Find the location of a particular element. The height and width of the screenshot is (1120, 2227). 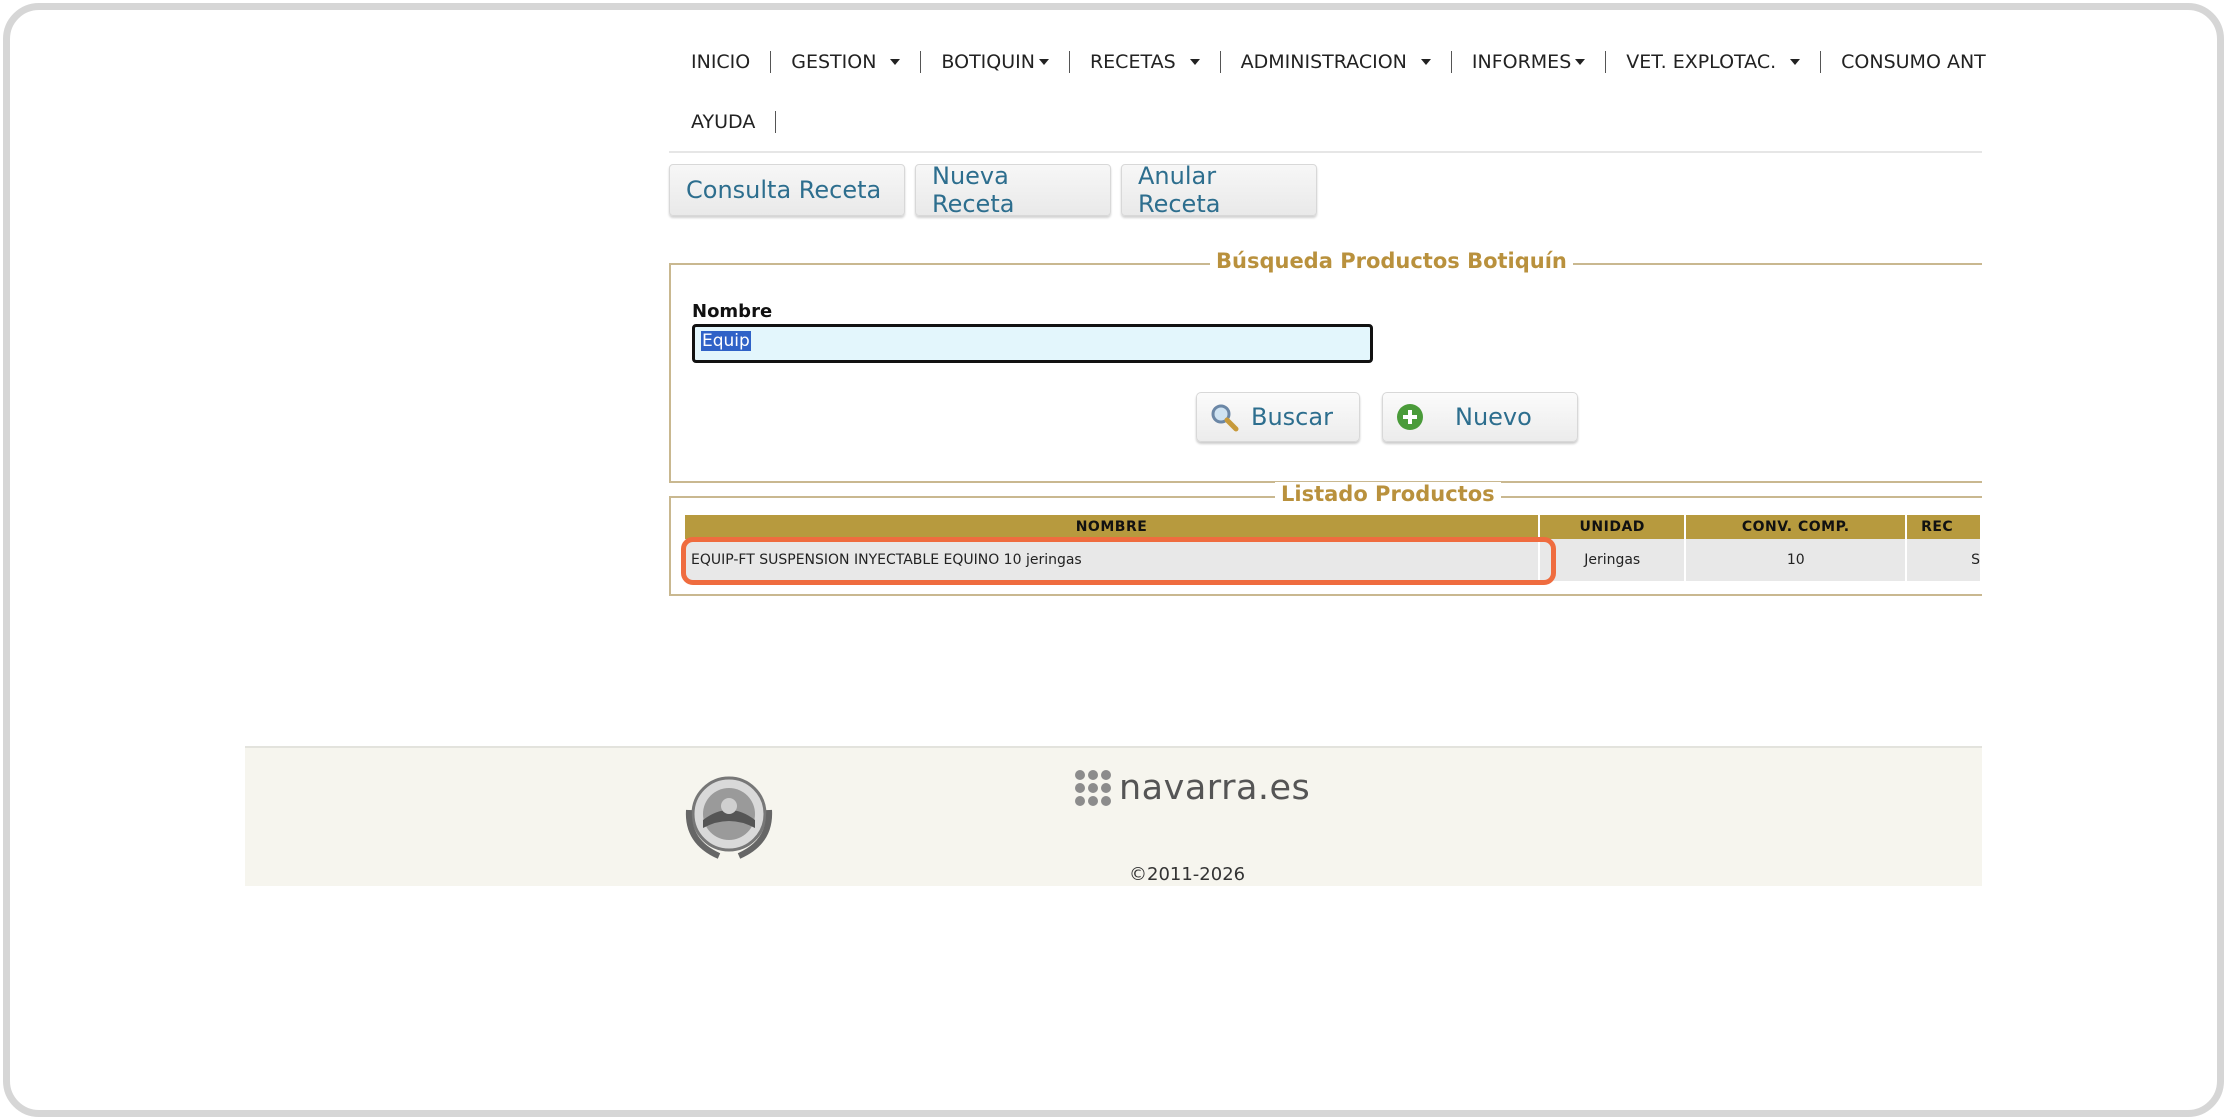

nombre-label: Nombre is located at coordinates (732, 311).